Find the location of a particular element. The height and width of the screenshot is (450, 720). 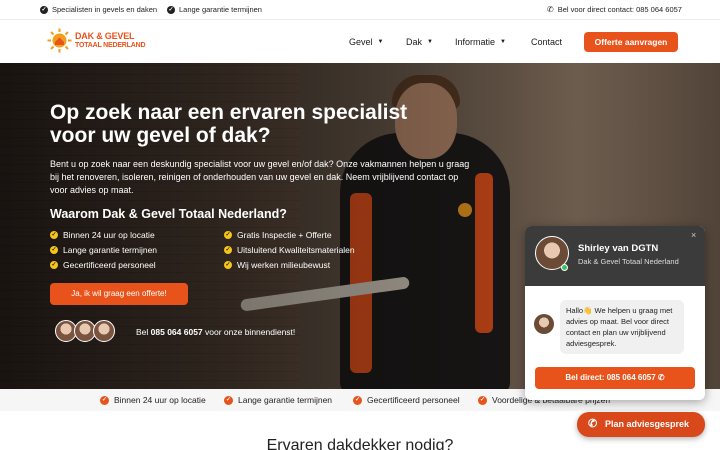

usp-text: Lange garantie termijnen is located at coordinates (110, 250).